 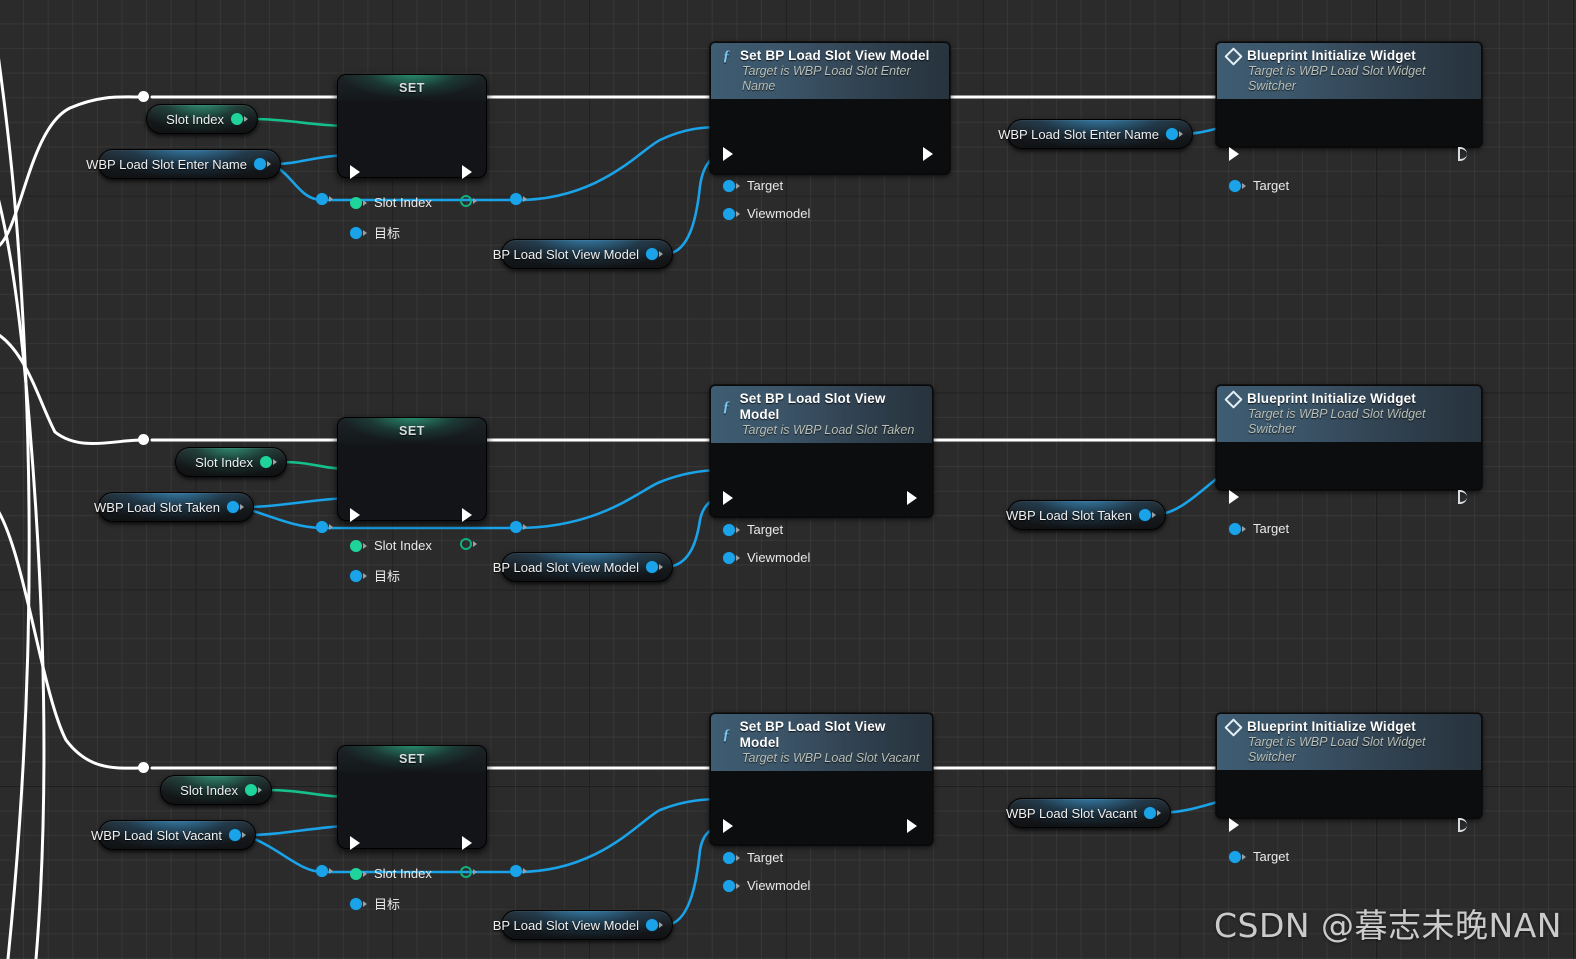 I want to click on node-title: Blueprint Initialize Widget, so click(x=1331, y=398).